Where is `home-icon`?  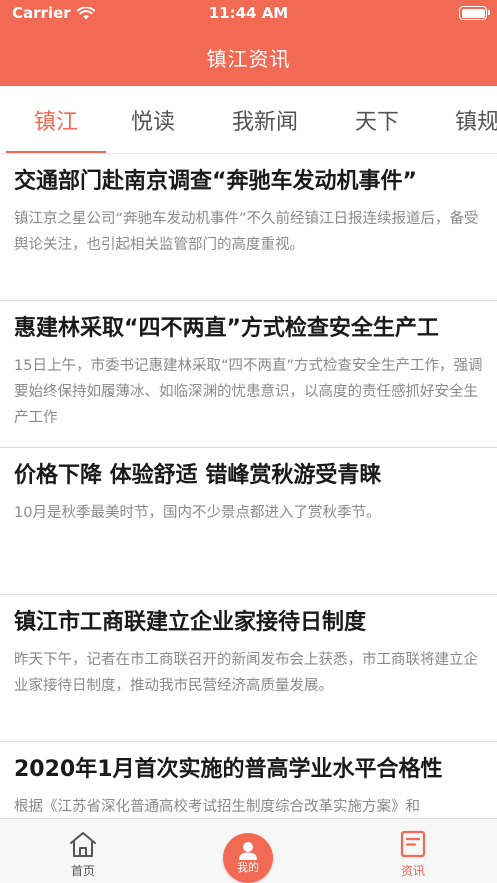
home-icon is located at coordinates (83, 844).